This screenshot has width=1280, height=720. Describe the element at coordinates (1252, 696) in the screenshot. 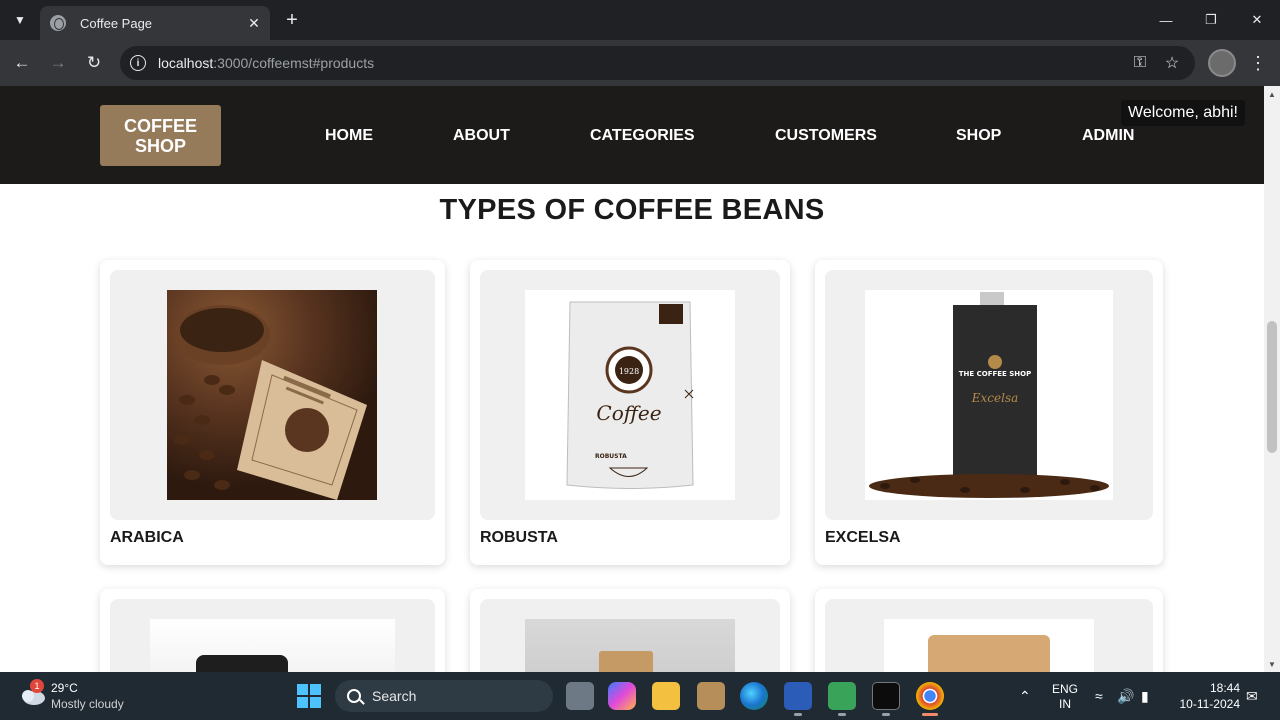

I see `notification-icon: ✉` at that location.